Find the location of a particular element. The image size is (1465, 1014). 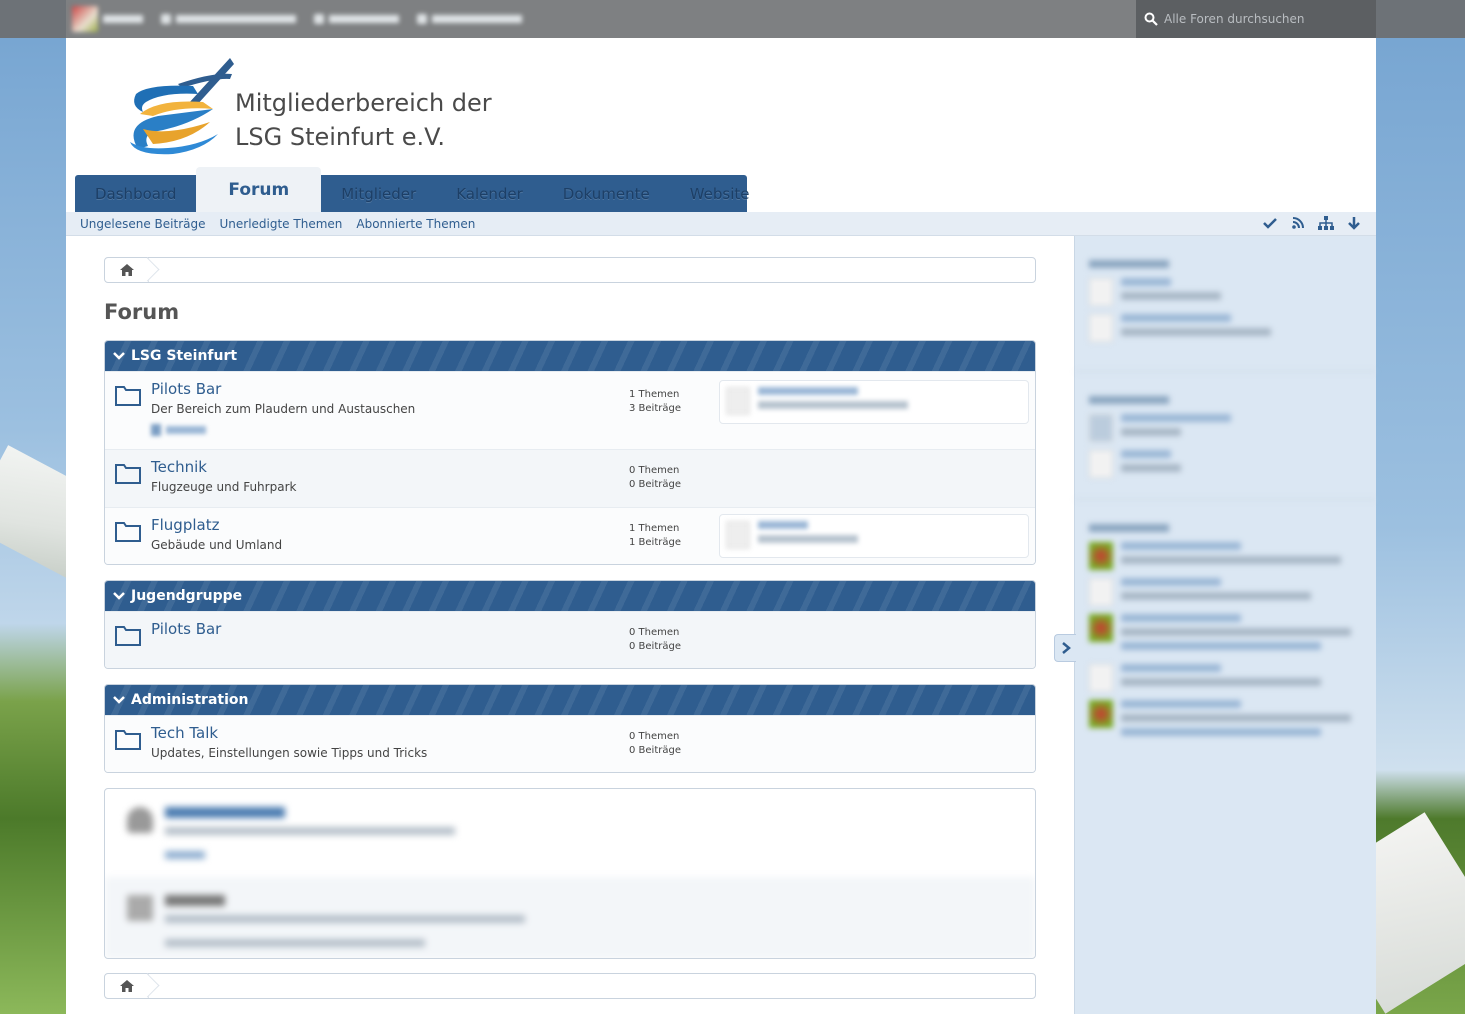

rss-icon is located at coordinates (1298, 223).